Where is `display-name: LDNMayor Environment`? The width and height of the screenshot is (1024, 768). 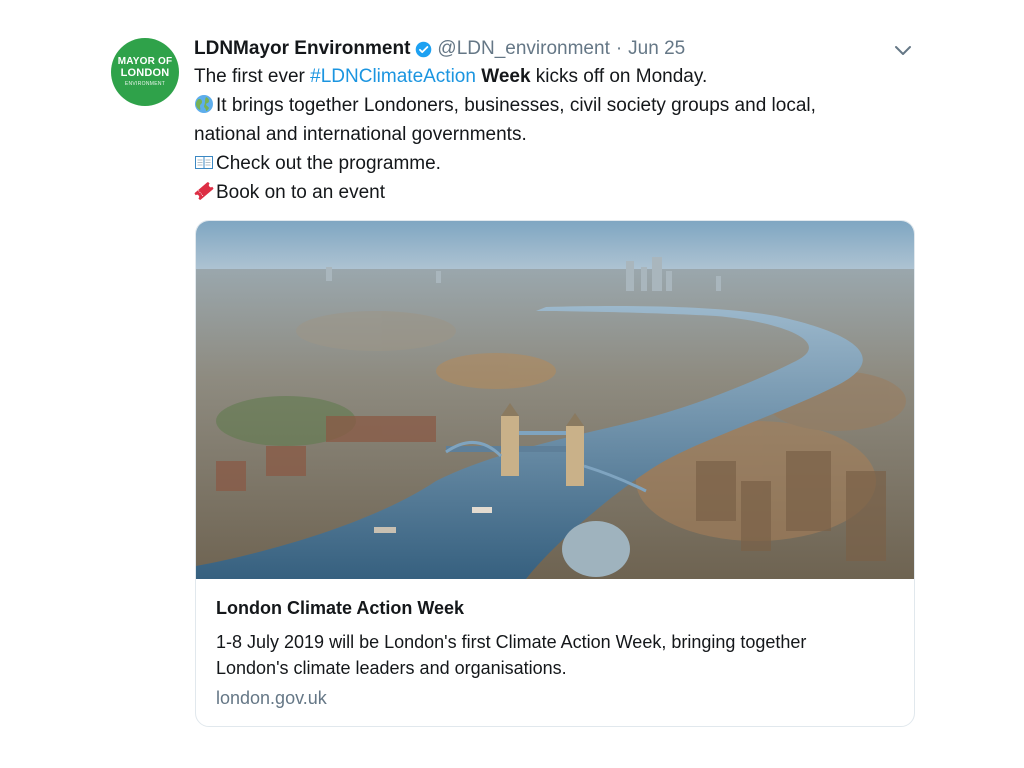
display-name: LDNMayor Environment is located at coordinates (302, 49).